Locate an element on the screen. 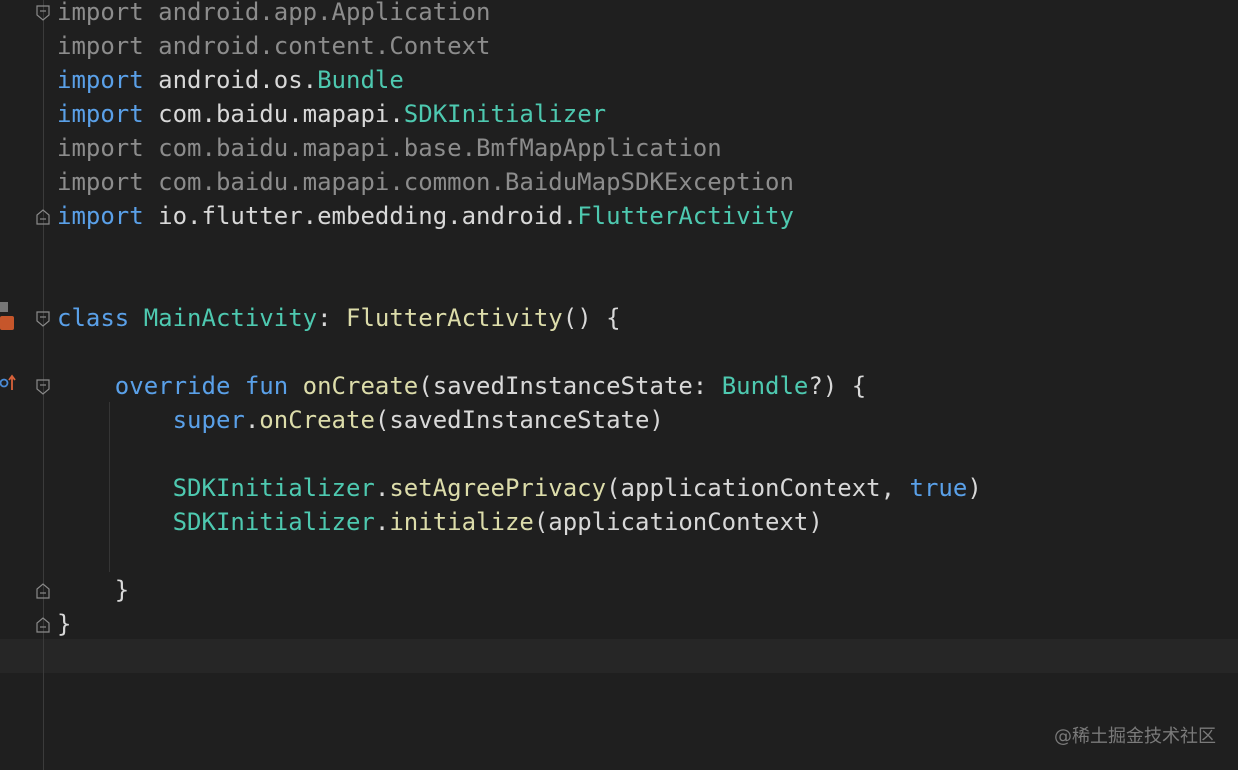 Image resolution: width=1238 pixels, height=770 pixels. code-token: (savedInstanceState: is located at coordinates (570, 386).